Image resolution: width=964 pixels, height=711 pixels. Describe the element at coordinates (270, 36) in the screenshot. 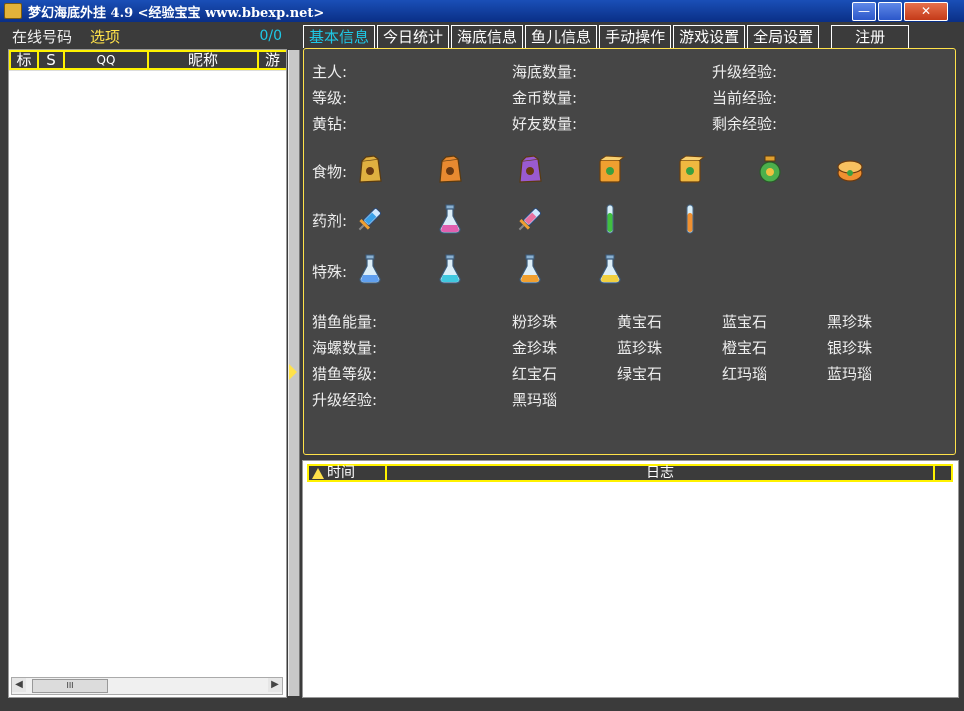

I see `online-count: 0/0` at that location.